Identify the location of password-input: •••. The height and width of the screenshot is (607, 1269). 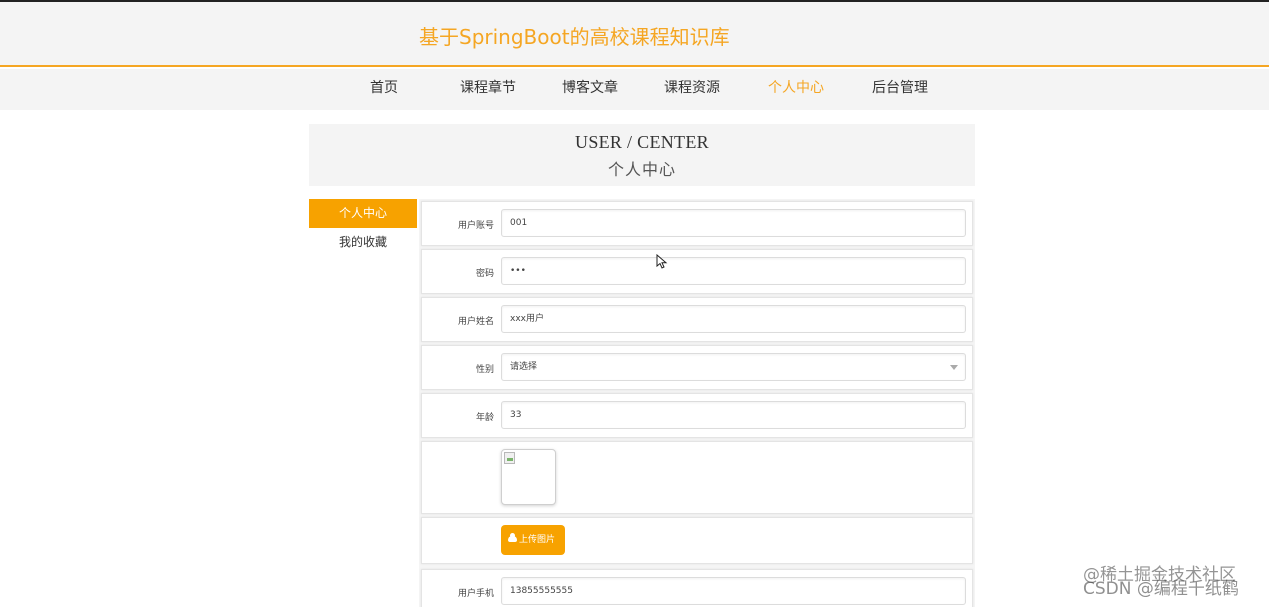
(733, 271).